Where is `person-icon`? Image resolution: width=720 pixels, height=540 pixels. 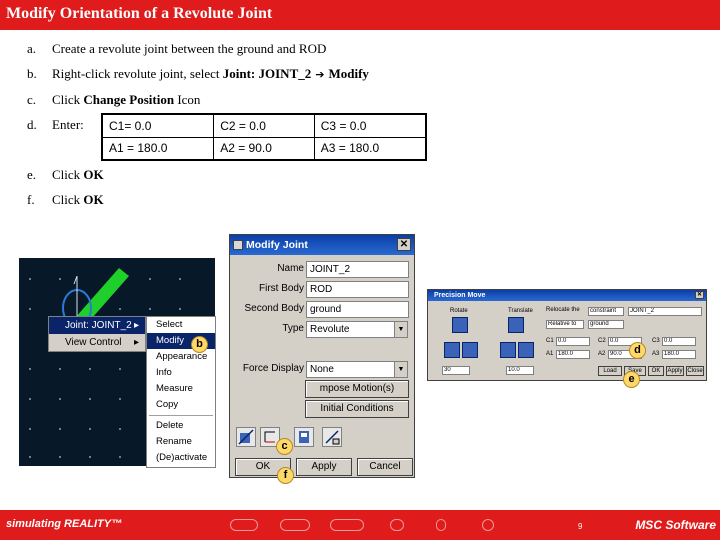
person-icon is located at coordinates (488, 525).